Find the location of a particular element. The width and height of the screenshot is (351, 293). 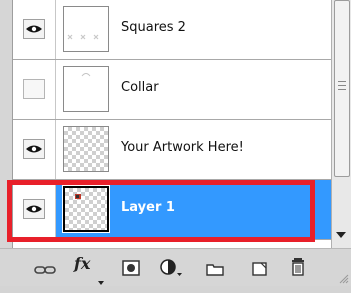

layers-toolbar: fx is located at coordinates (175, 267).